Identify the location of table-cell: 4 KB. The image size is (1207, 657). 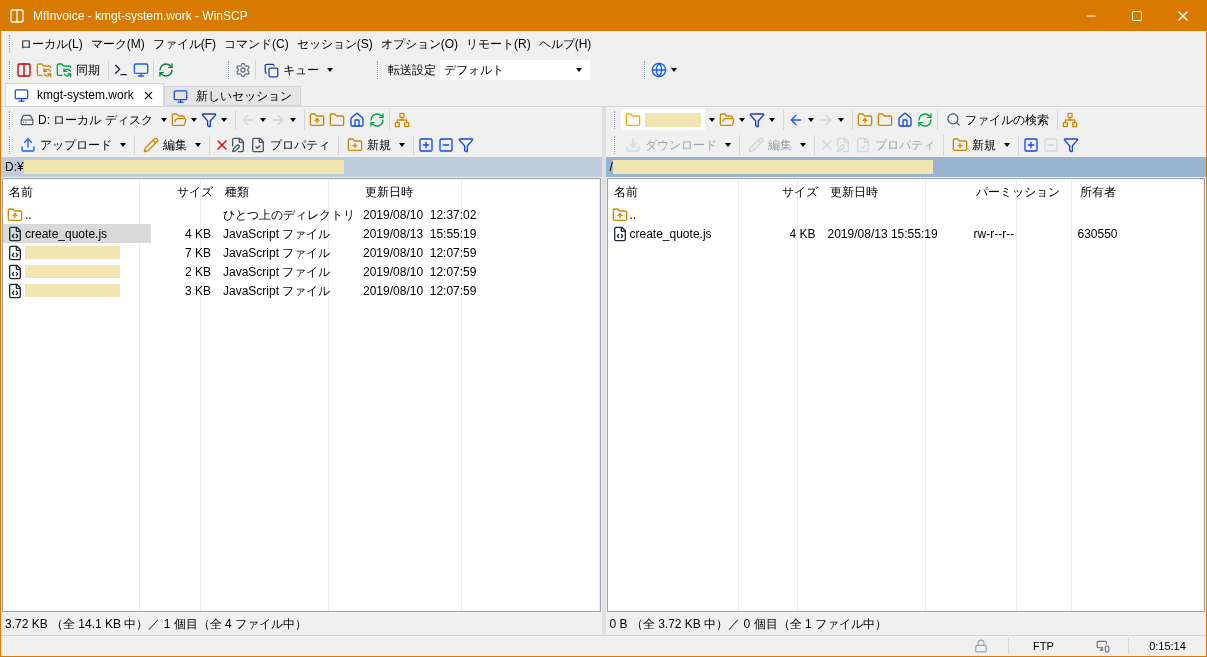
(802, 233).